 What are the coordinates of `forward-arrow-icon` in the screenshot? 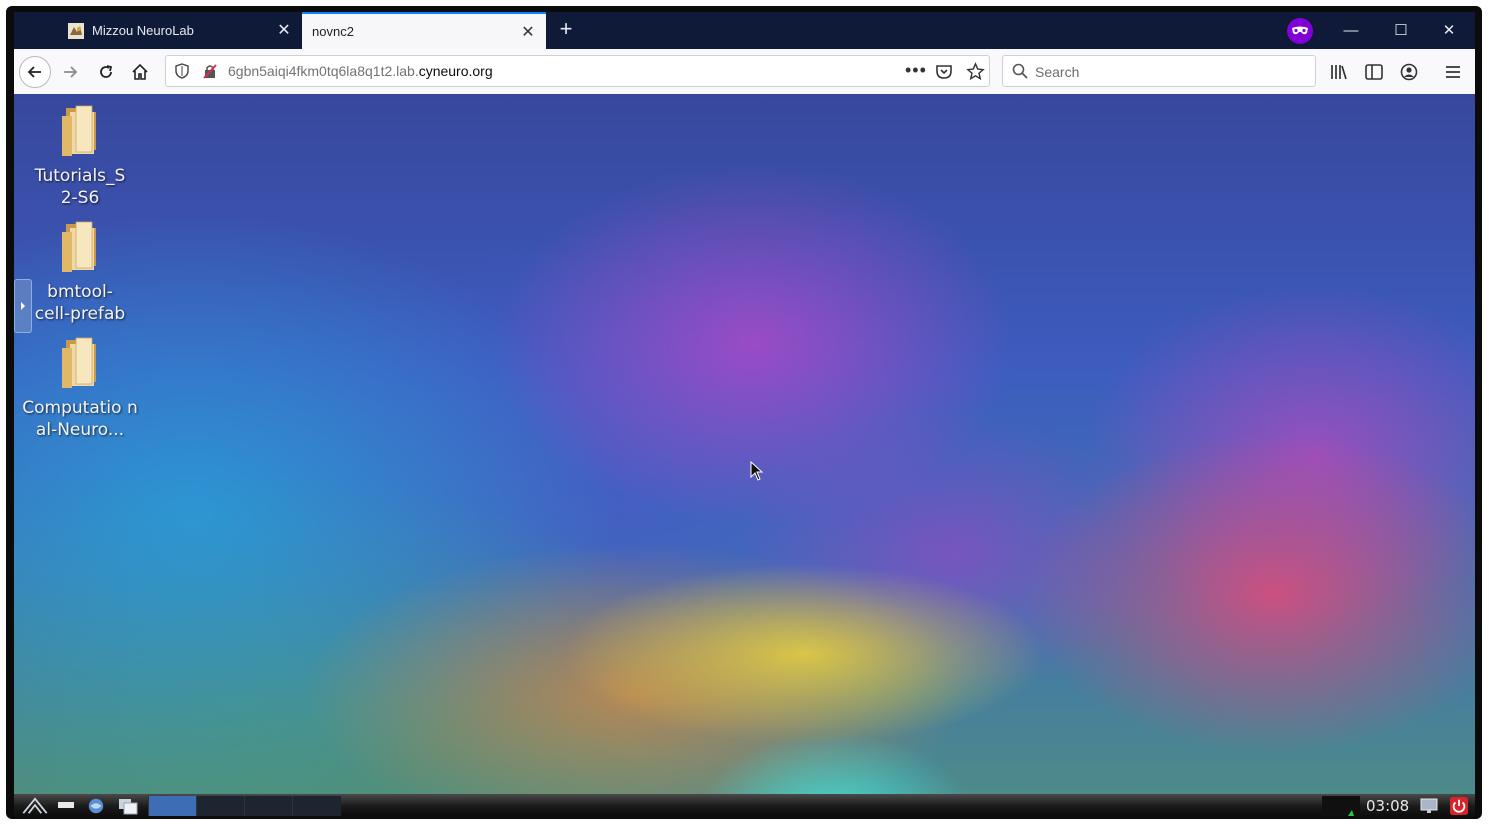 It's located at (71, 72).